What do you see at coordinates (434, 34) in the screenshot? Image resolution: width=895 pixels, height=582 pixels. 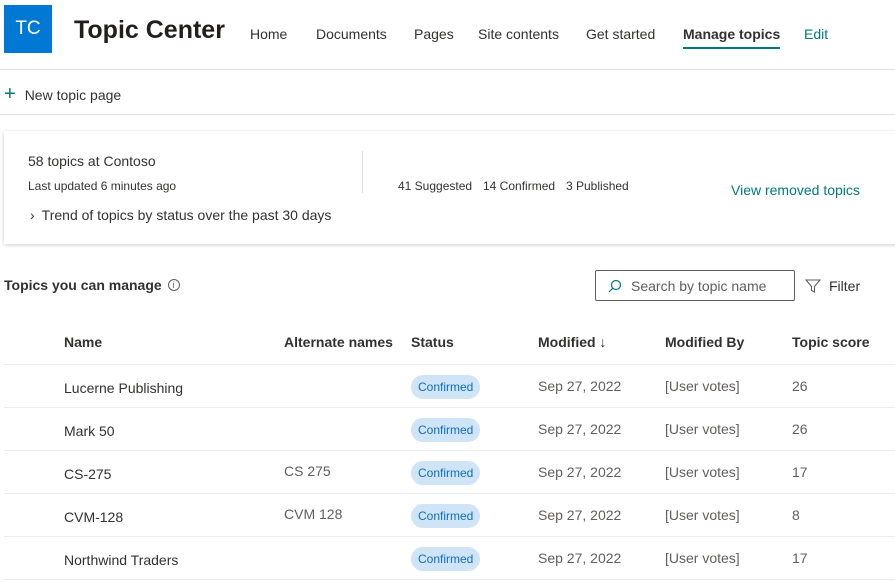 I see `nav-pages: Pages` at bounding box center [434, 34].